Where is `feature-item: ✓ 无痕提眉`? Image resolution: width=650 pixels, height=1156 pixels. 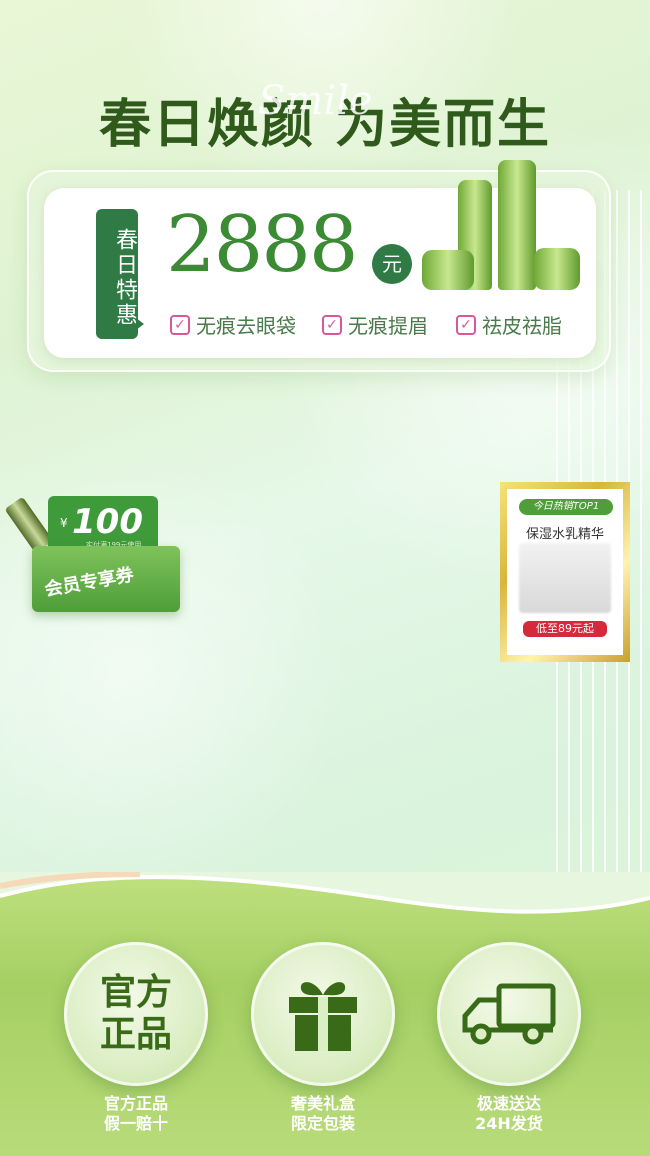 feature-item: ✓ 无痕提眉 is located at coordinates (375, 324).